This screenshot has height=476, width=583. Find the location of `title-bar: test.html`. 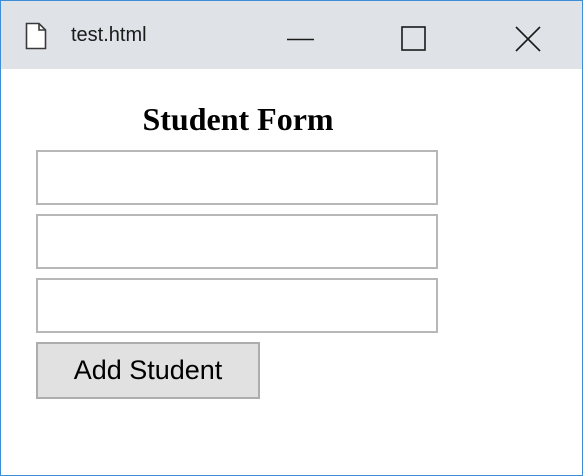

title-bar: test.html is located at coordinates (291, 35).